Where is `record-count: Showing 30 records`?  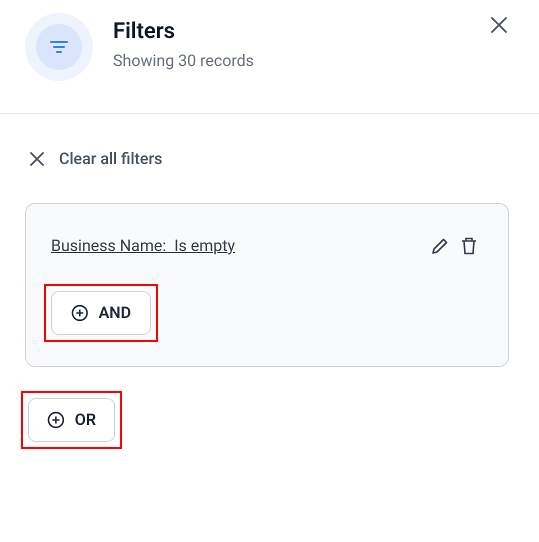
record-count: Showing 30 records is located at coordinates (183, 61).